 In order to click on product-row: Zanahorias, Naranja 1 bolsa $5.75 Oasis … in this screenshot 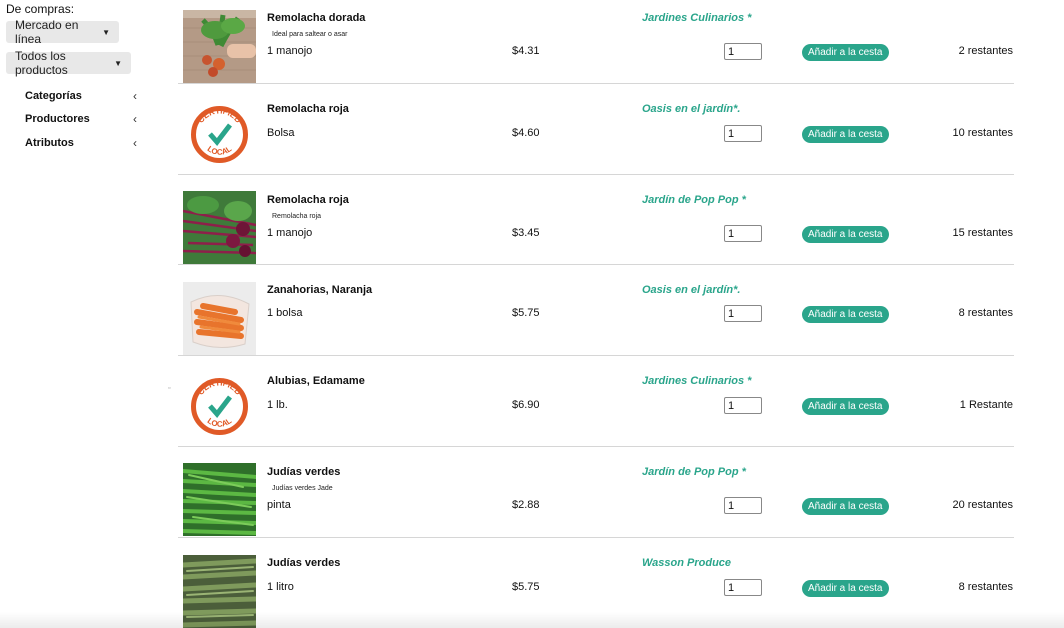, I will do `click(596, 310)`.